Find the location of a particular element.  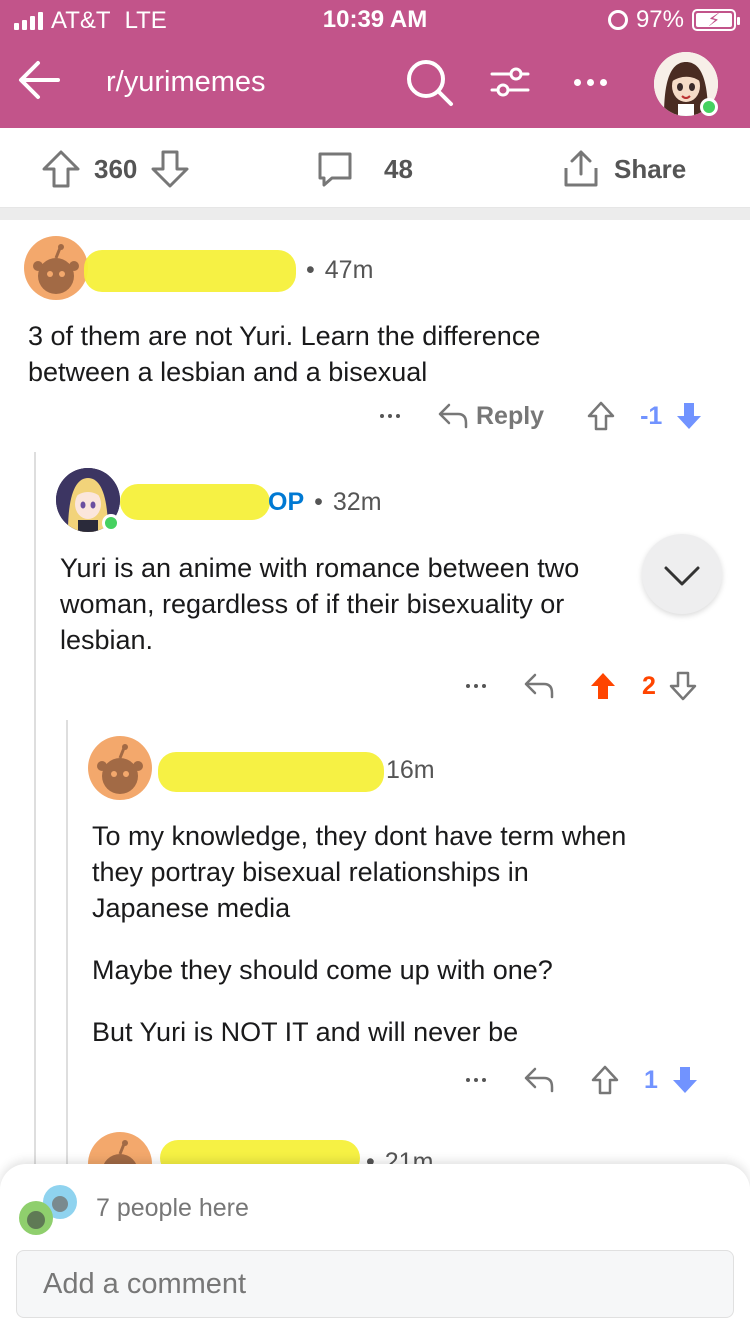

comment-time: 32m is located at coordinates (357, 502).